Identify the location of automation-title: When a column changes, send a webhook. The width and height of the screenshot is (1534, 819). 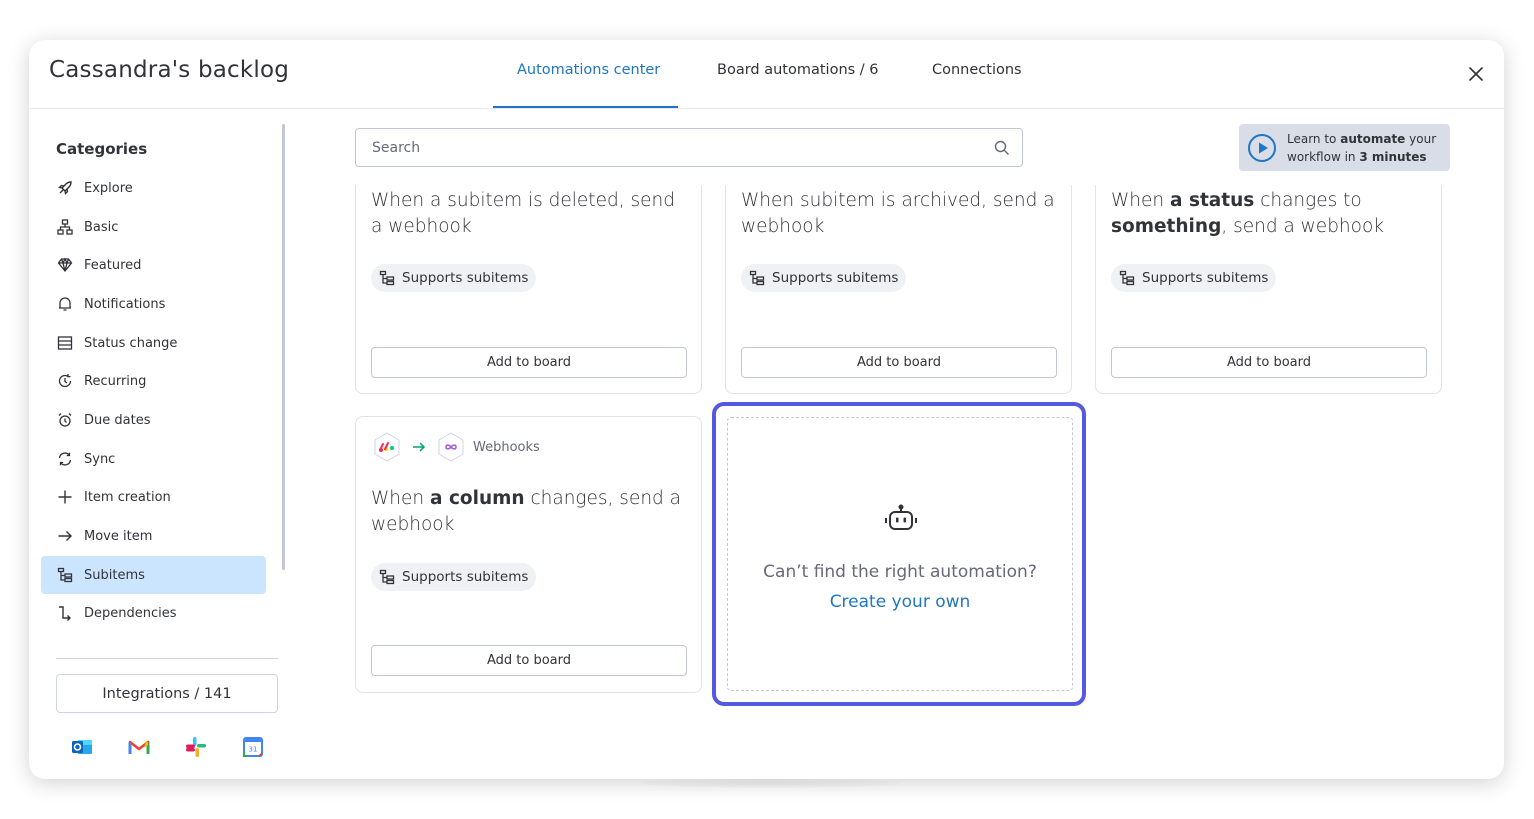
(526, 511).